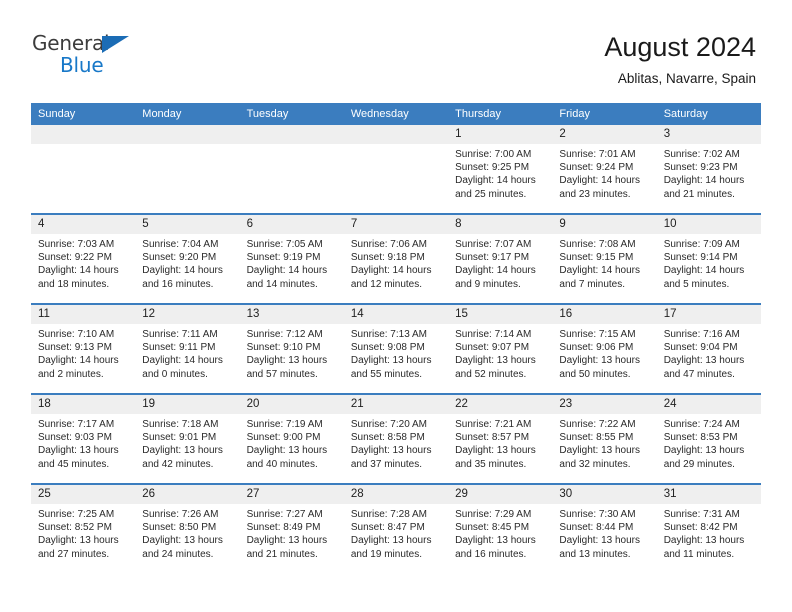 The width and height of the screenshot is (792, 612). I want to click on day-number: 1, so click(500, 134).